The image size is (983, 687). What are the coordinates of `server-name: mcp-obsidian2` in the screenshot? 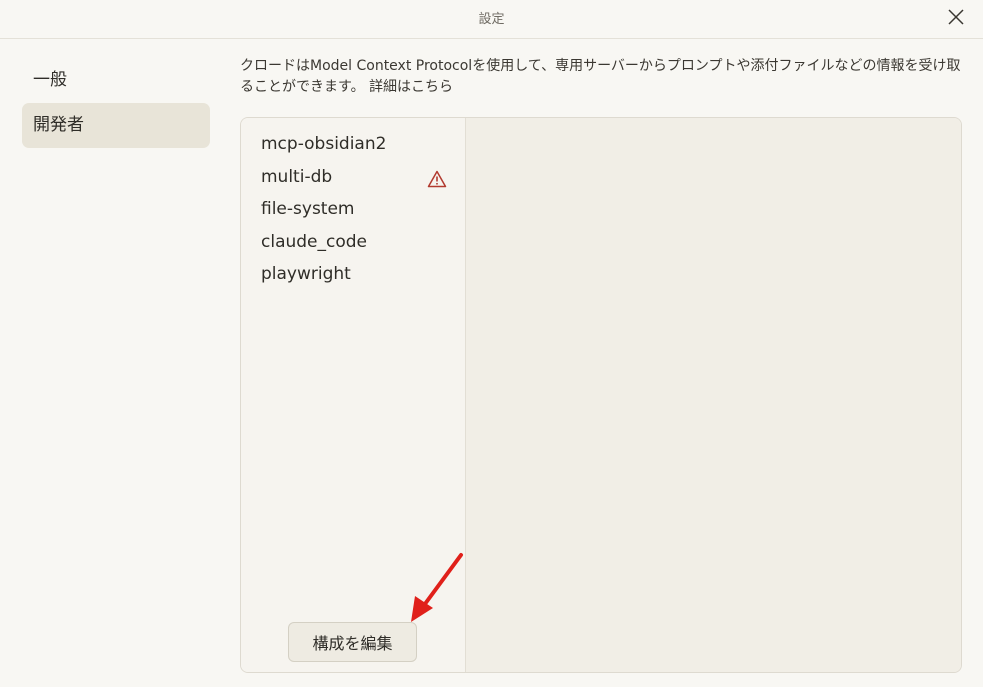 It's located at (324, 144).